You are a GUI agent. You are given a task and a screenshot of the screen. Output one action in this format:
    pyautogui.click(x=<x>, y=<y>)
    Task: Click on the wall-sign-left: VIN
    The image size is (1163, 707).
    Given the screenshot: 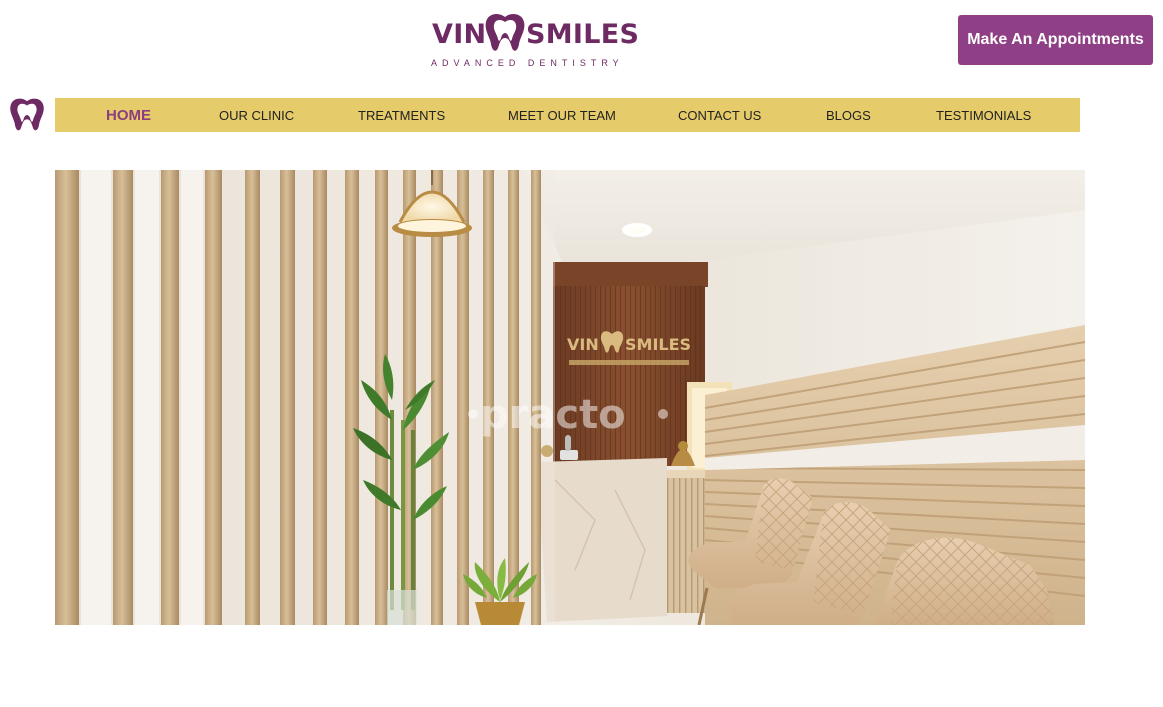 What is the action you would take?
    pyautogui.click(x=583, y=344)
    